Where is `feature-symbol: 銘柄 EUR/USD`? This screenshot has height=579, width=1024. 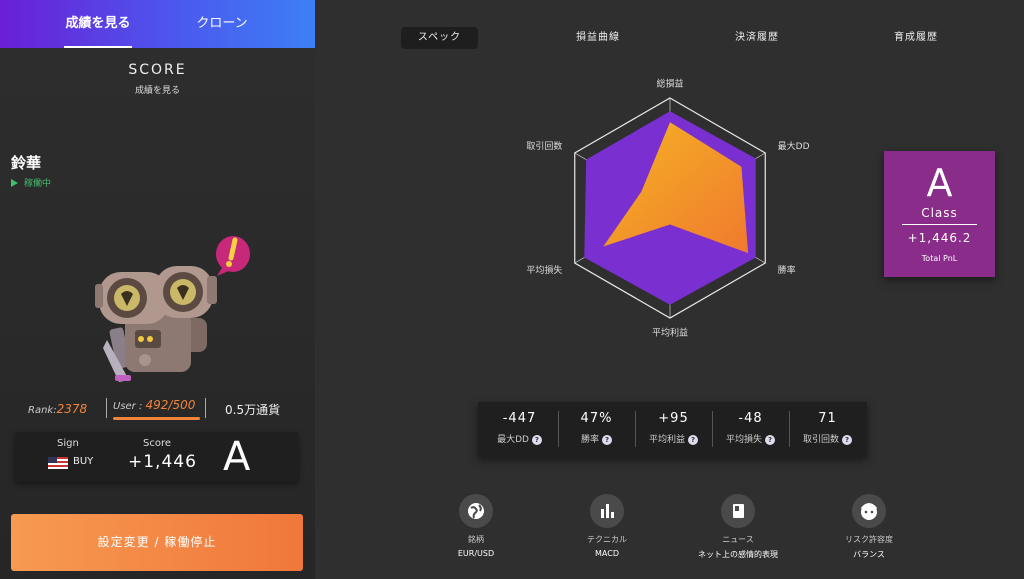
feature-symbol: 銘柄 EUR/USD is located at coordinates (476, 526).